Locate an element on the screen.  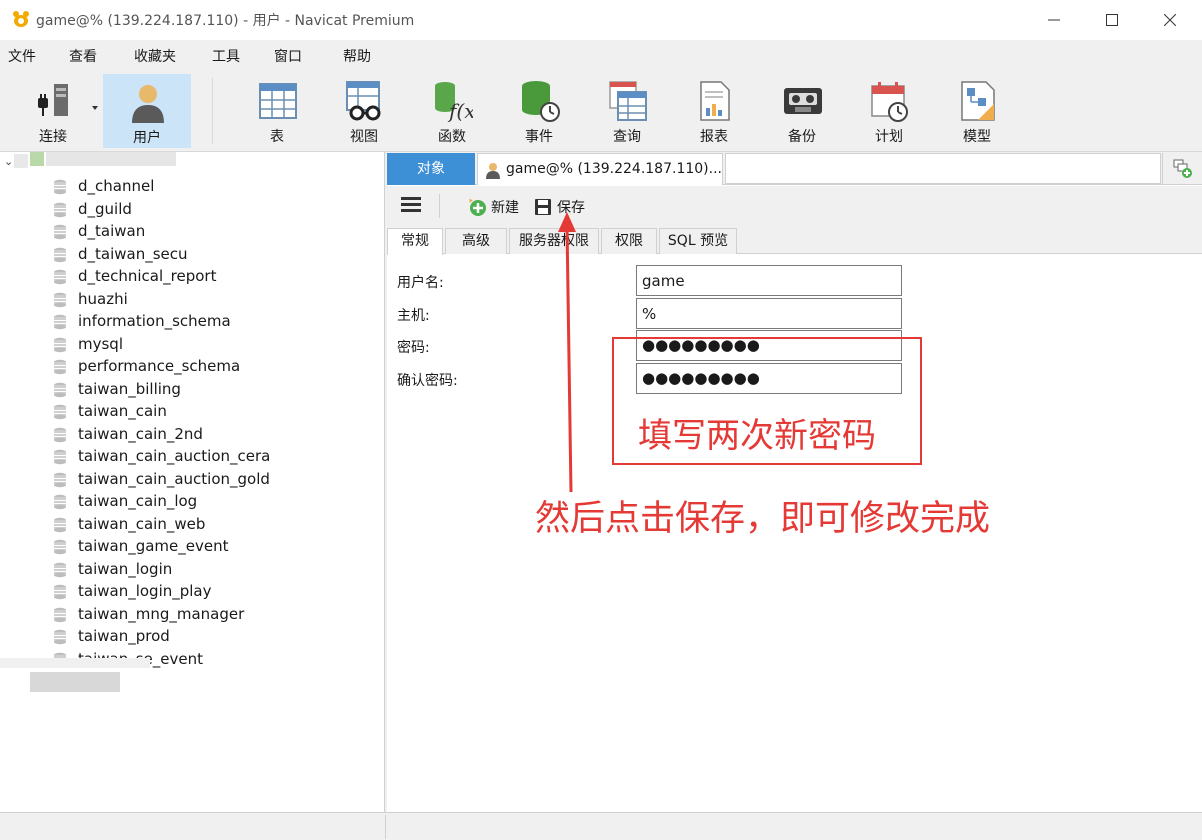
database-item: taiwan_cain_2nd is located at coordinates (210, 435).